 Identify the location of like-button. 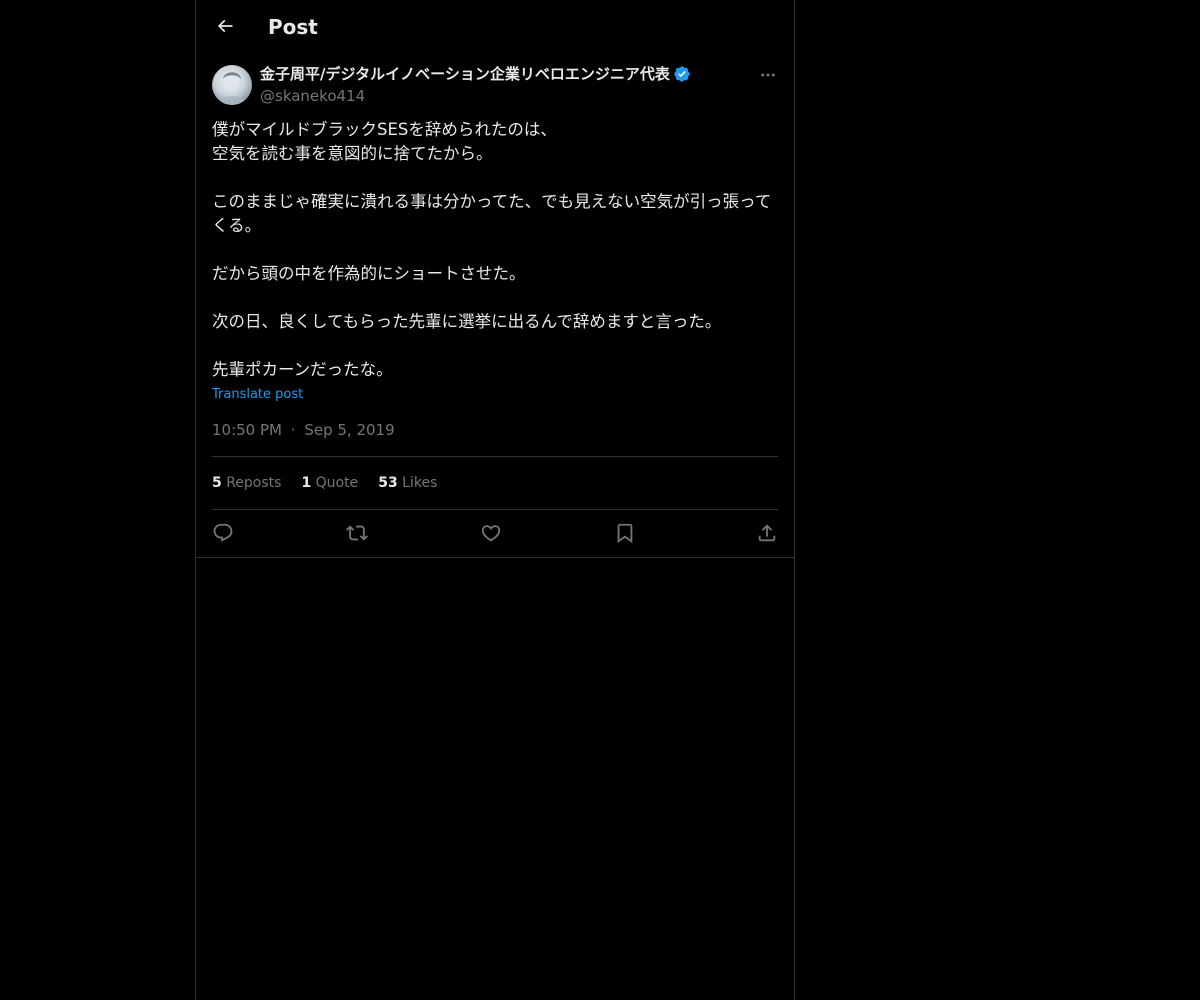
(495, 533).